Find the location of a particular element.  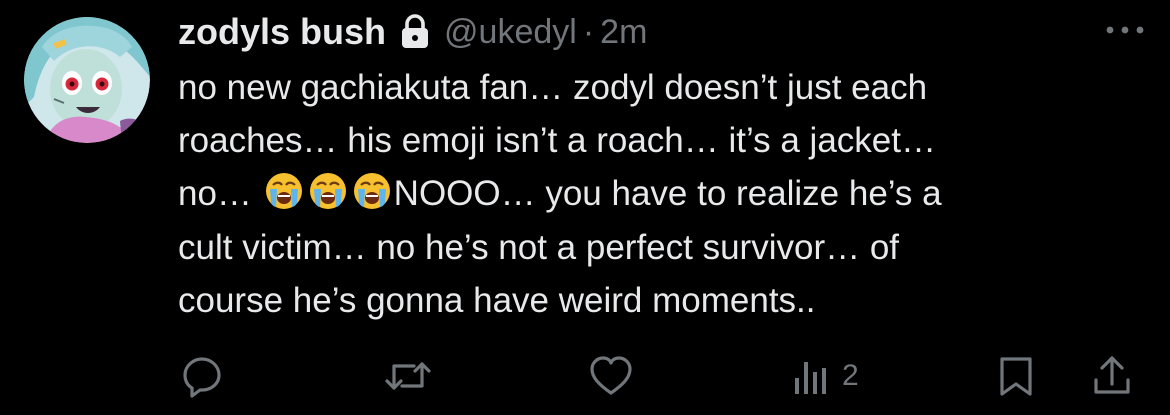

bookmark-icon is located at coordinates (1016, 376).